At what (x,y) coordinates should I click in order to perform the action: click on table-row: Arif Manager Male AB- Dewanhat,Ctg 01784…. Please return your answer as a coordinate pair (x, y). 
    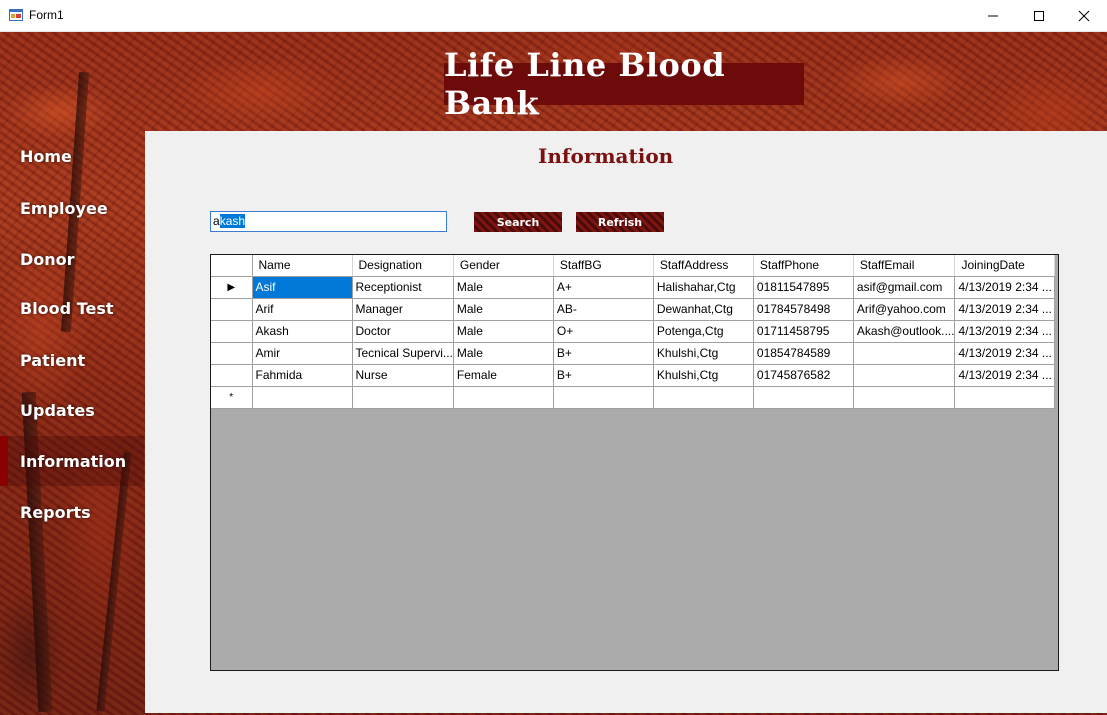
    Looking at the image, I should click on (633, 309).